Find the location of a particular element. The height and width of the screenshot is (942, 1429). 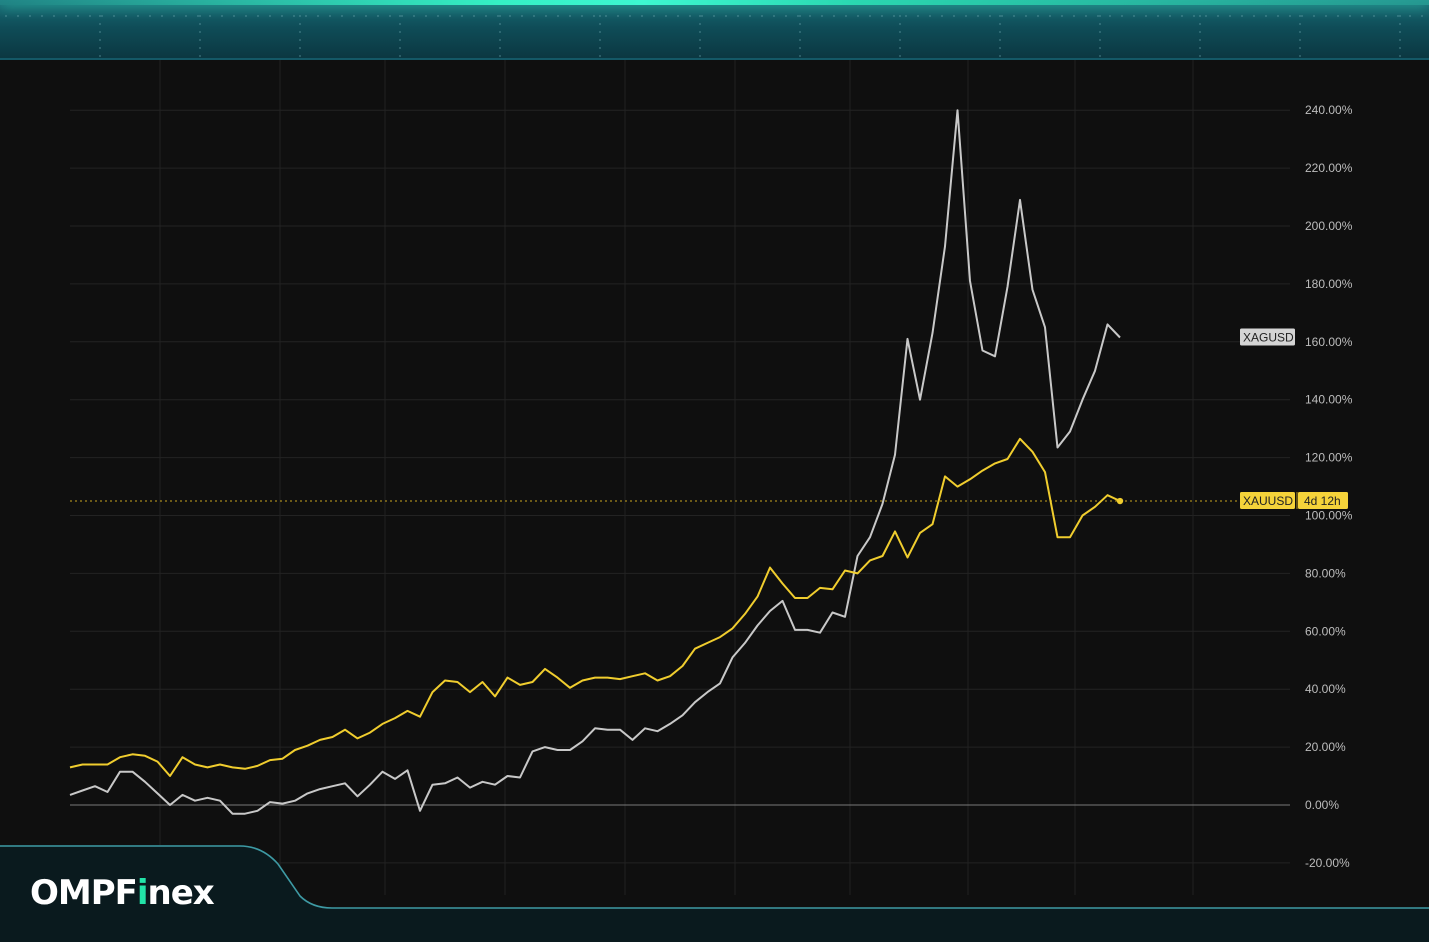

y-tick-label: 240.00% is located at coordinates (1329, 110).